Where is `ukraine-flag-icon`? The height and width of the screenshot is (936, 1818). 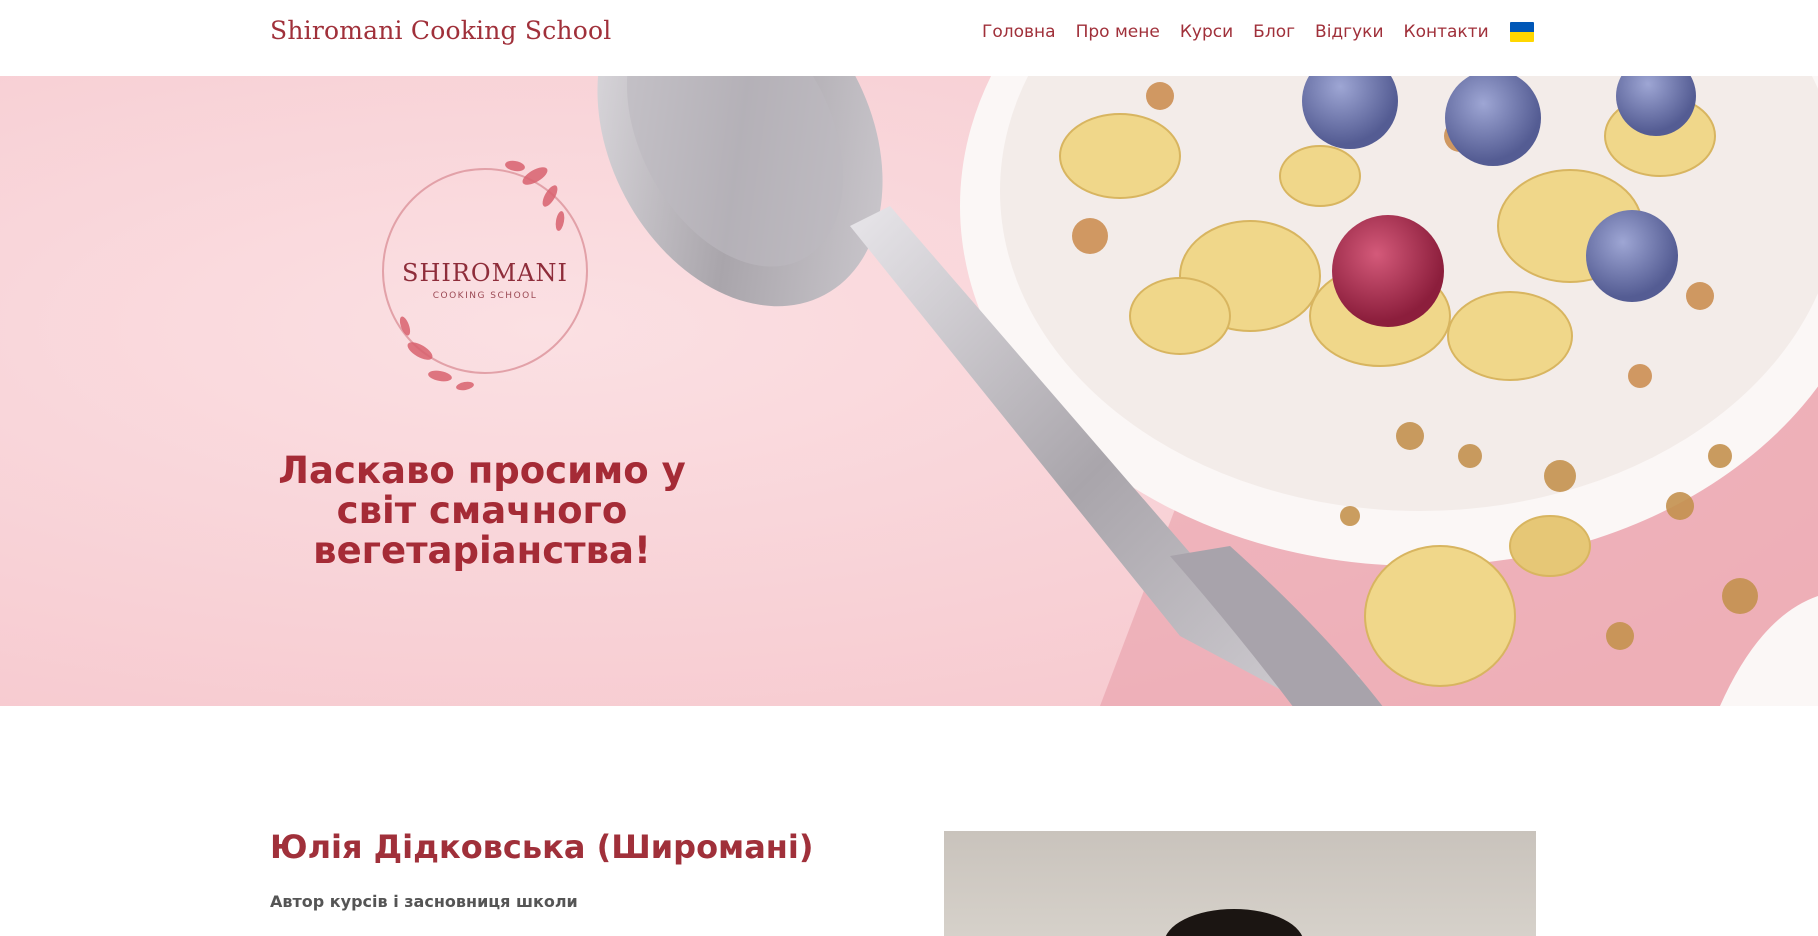
ukraine-flag-icon is located at coordinates (1521, 32).